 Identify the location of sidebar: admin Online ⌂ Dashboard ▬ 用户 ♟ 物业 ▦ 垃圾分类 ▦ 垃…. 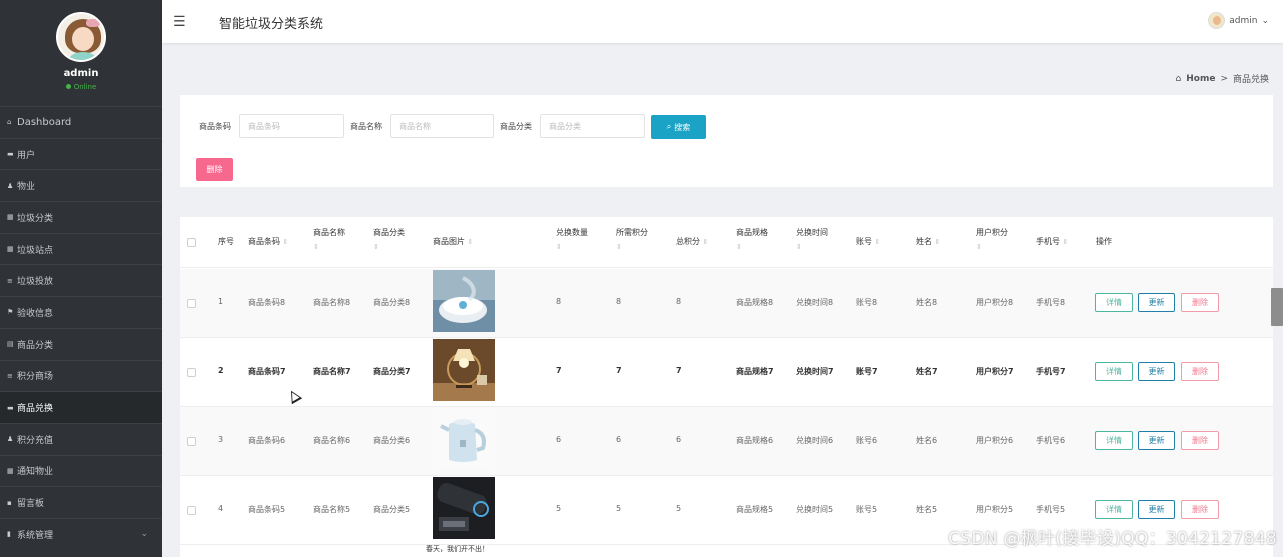
(81, 278).